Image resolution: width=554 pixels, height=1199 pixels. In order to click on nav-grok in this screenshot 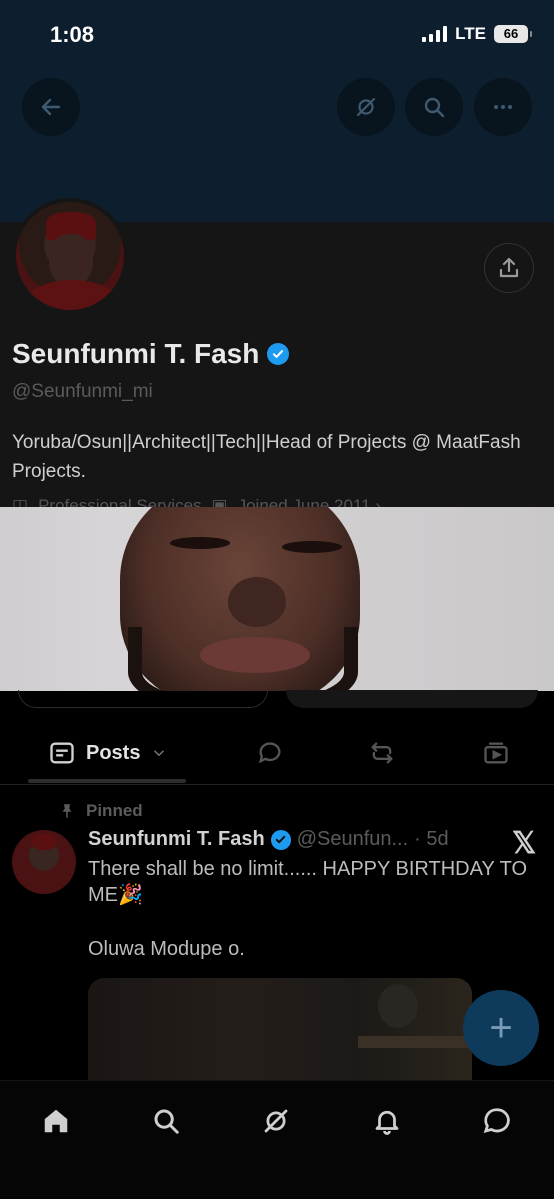, I will do `click(276, 1121)`.